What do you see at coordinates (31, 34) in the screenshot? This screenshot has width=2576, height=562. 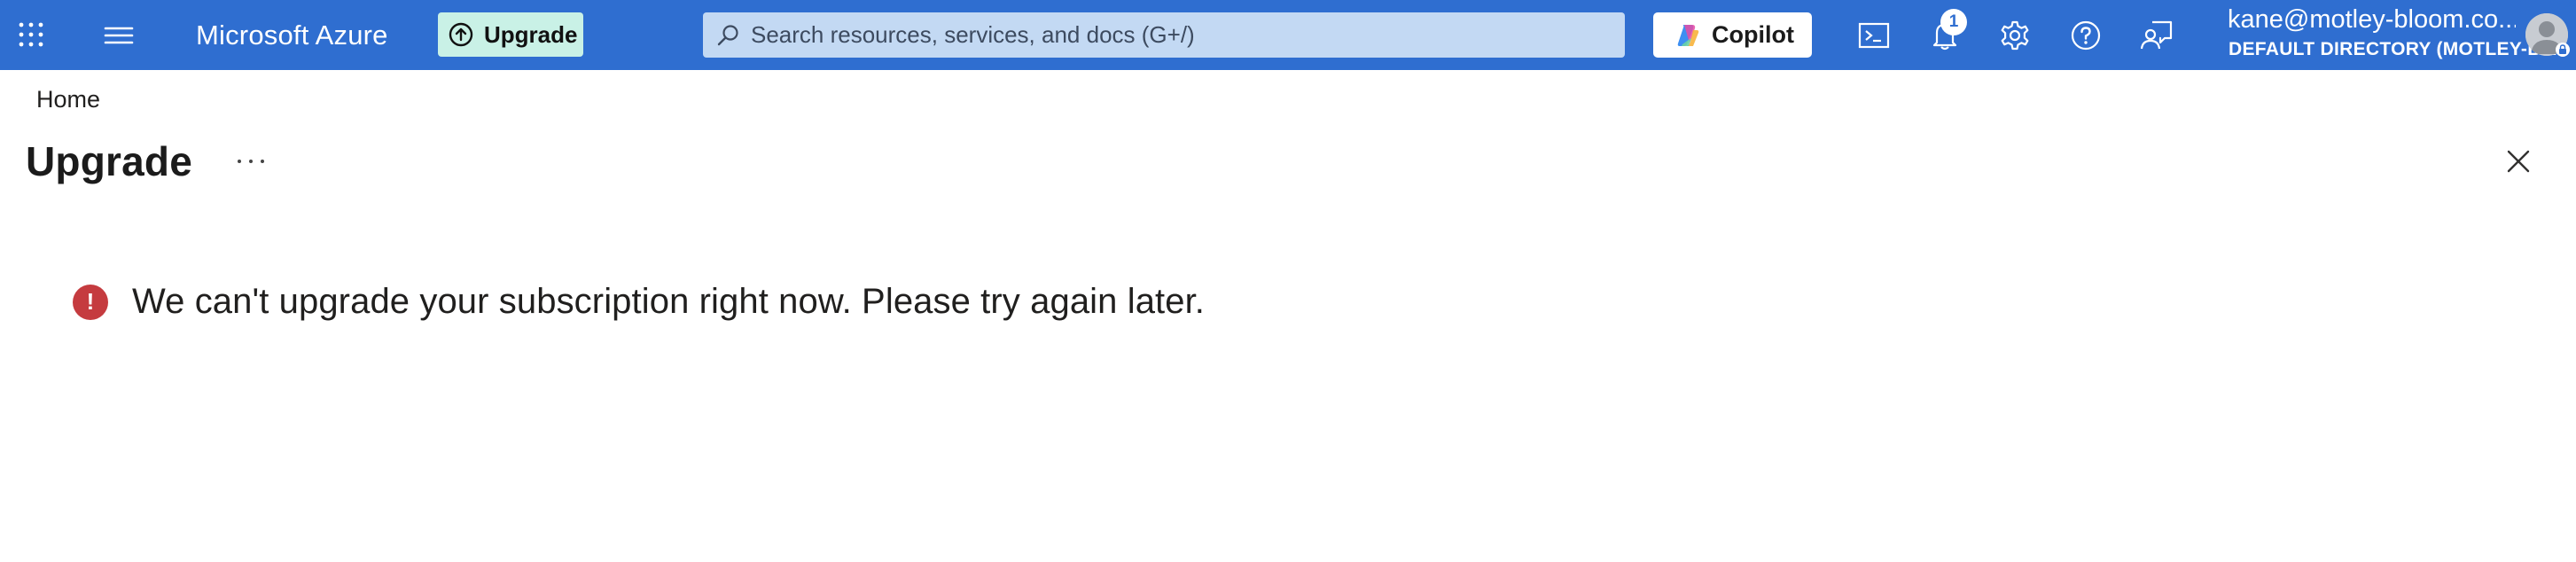 I see `app-launcher-icon` at bounding box center [31, 34].